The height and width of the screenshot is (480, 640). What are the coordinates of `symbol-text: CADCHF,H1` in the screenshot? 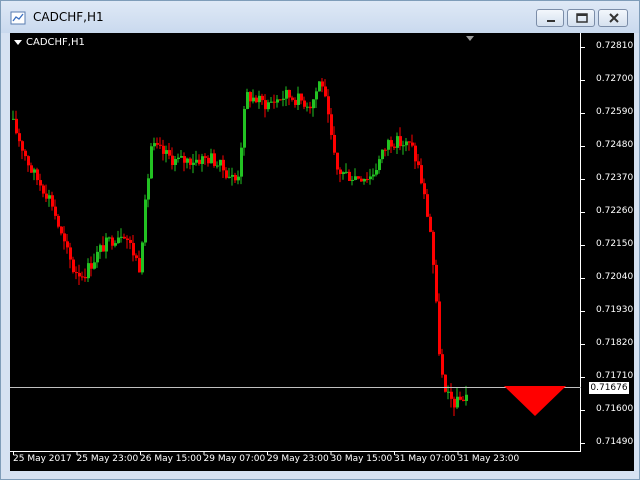 It's located at (55, 42).